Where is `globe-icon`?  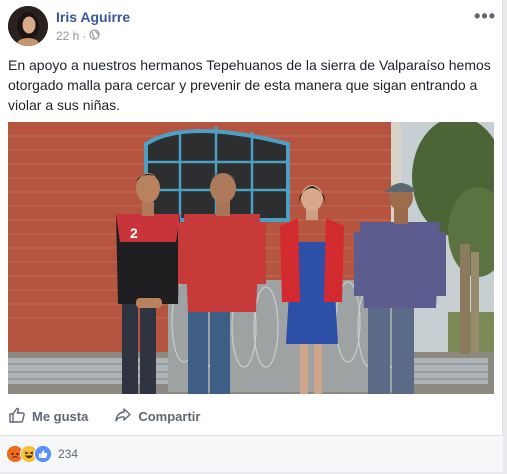 globe-icon is located at coordinates (95, 36).